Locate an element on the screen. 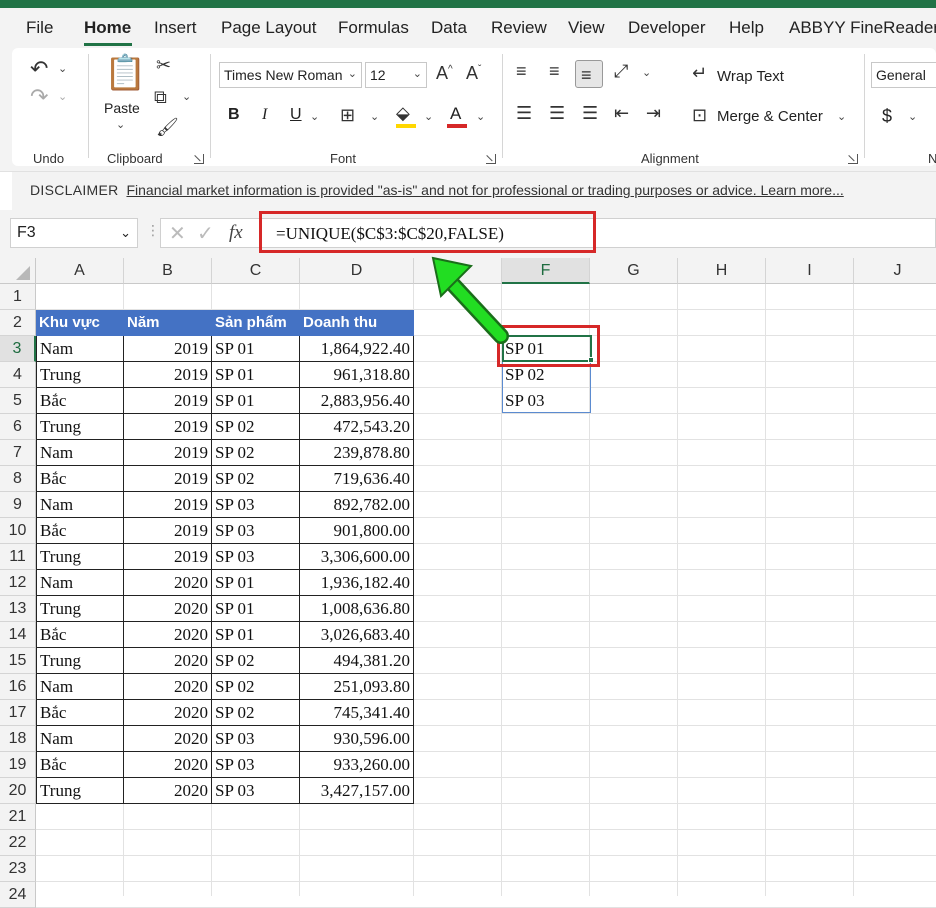 This screenshot has width=936, height=908. row-header-16: 16 is located at coordinates (18, 687).